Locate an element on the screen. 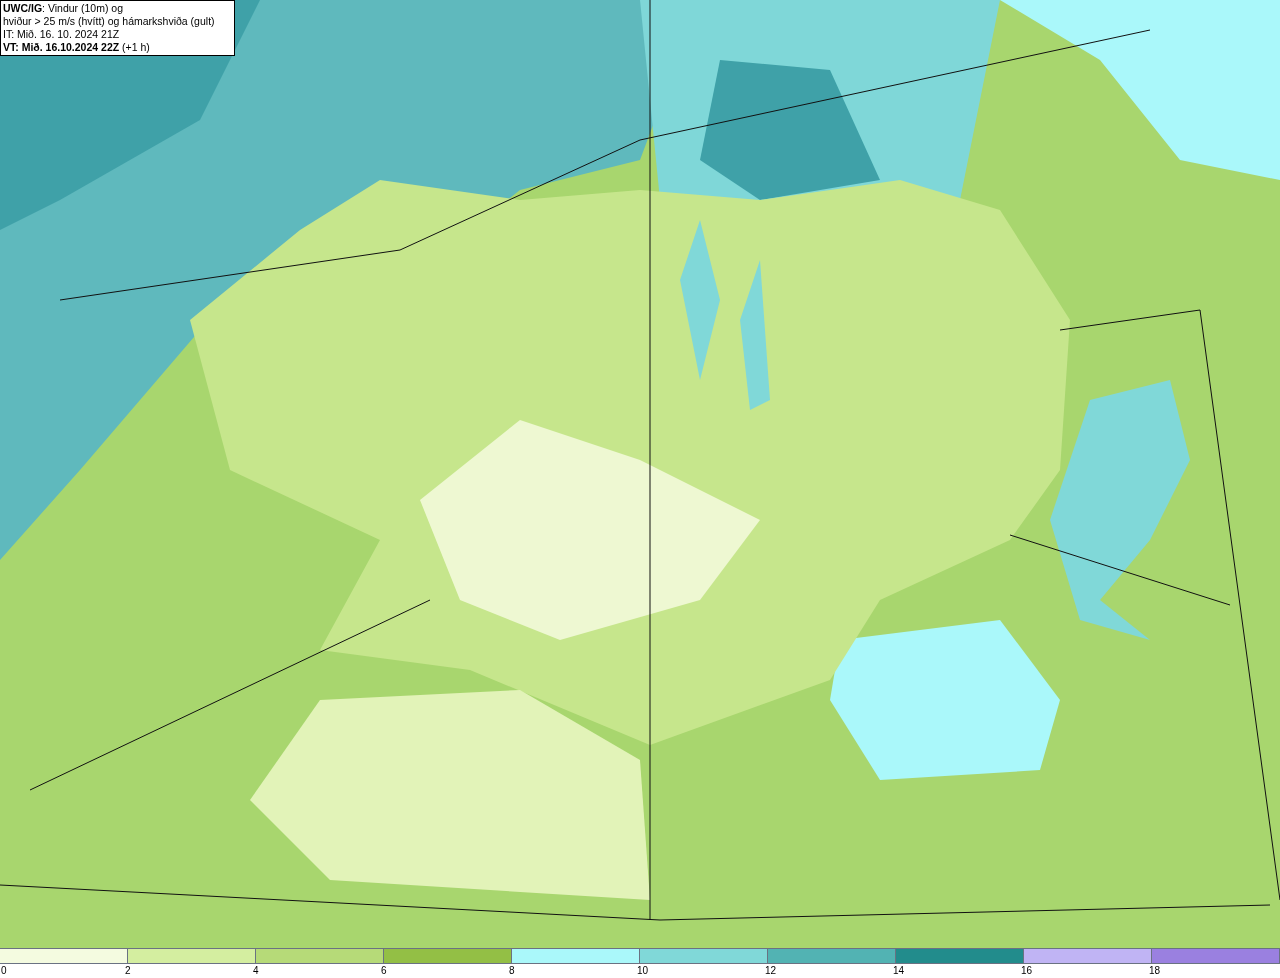 The width and height of the screenshot is (1280, 978). legend-label: 2 is located at coordinates (128, 971).